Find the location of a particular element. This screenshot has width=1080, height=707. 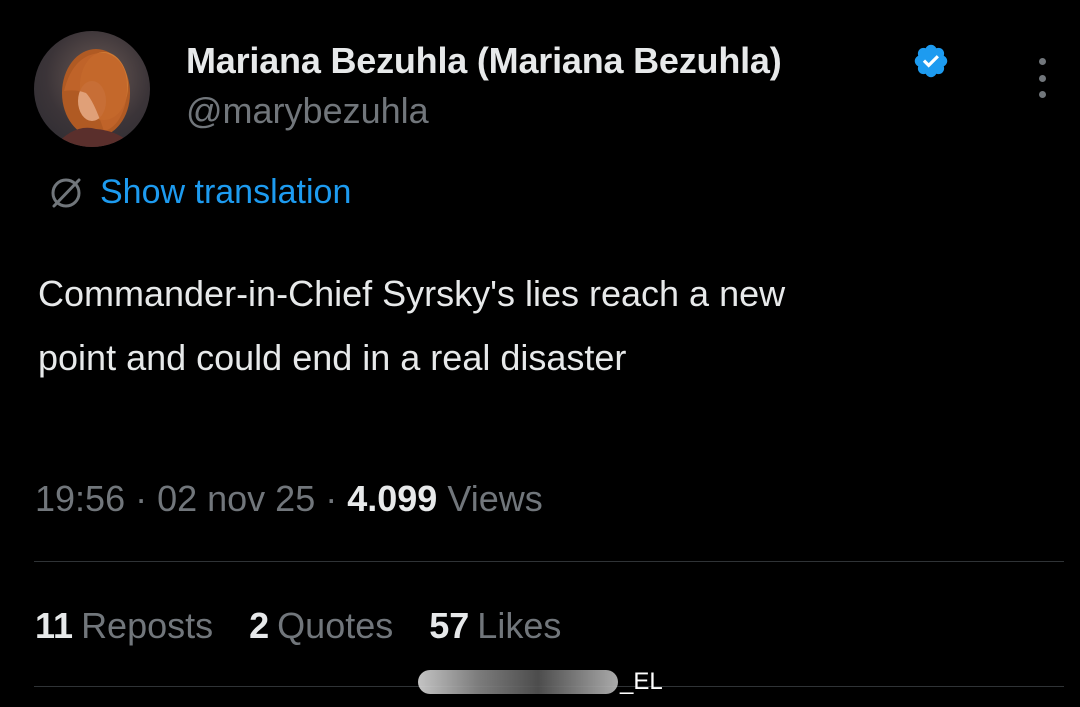

reposts-stat: 11 Reposts is located at coordinates (124, 626).